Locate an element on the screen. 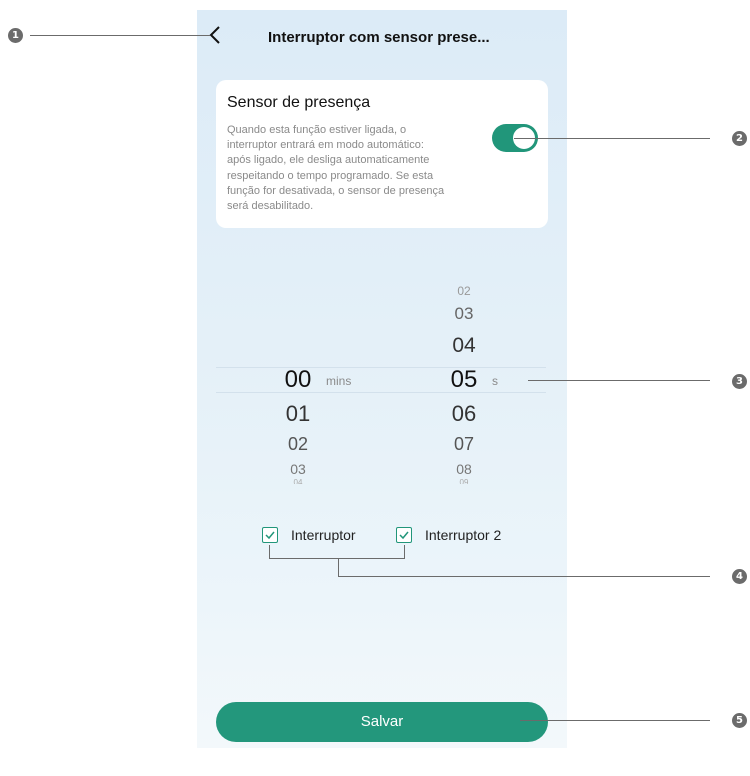  description-line: será desabilitado. is located at coordinates (270, 206).